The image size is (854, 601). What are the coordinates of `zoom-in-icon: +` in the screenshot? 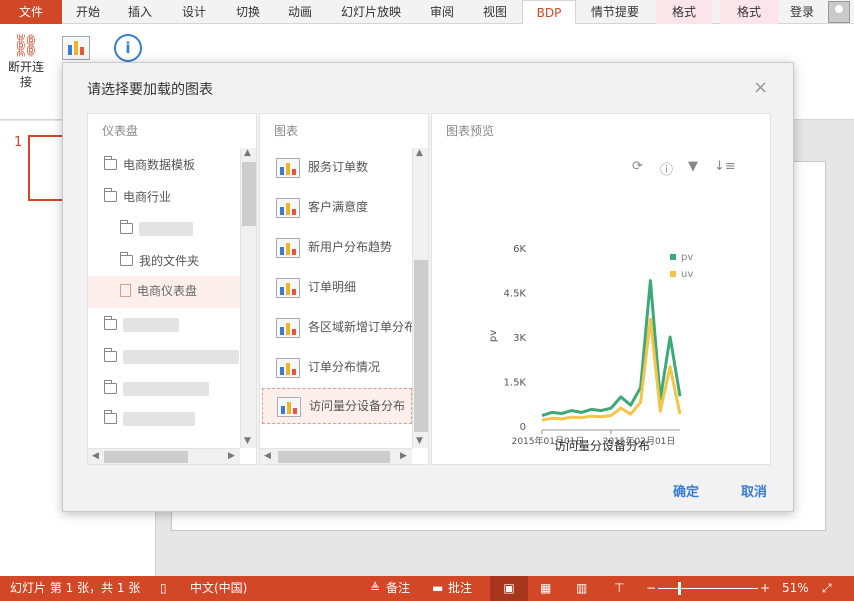 It's located at (765, 588).